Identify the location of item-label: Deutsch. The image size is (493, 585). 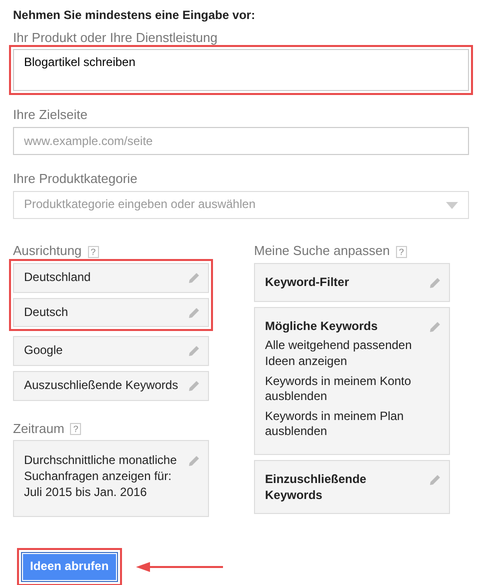
(46, 312).